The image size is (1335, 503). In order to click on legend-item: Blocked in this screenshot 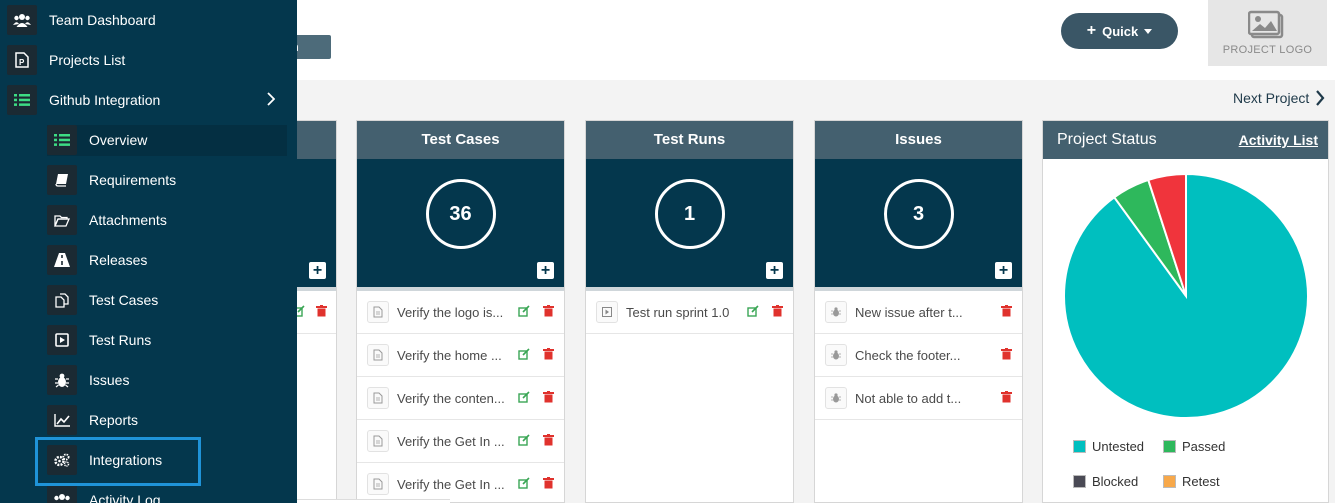, I will do `click(1105, 481)`.